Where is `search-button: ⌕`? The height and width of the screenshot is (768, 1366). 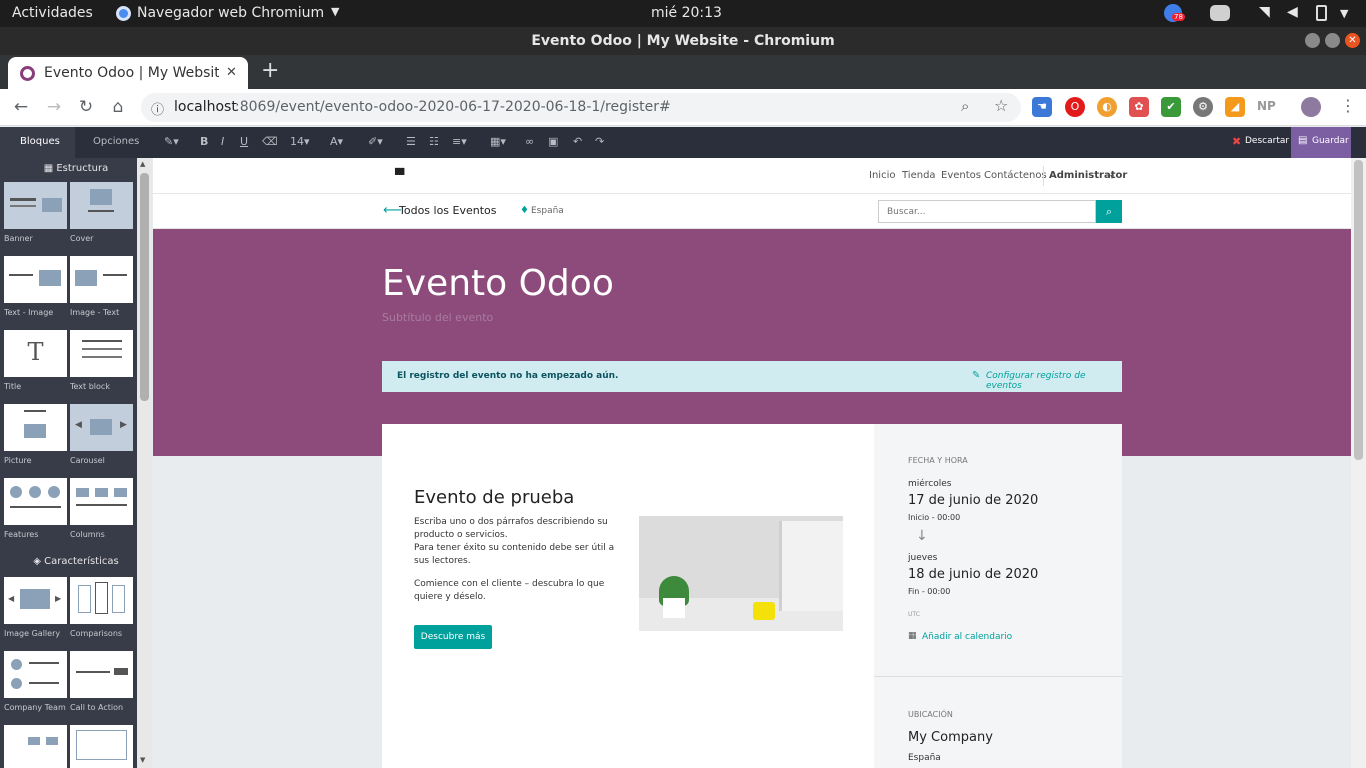
search-button: ⌕ is located at coordinates (1109, 211).